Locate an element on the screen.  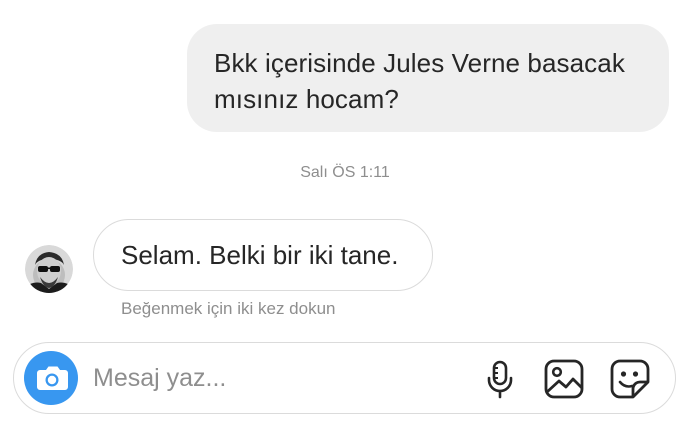
microphone-button is located at coordinates (500, 379).